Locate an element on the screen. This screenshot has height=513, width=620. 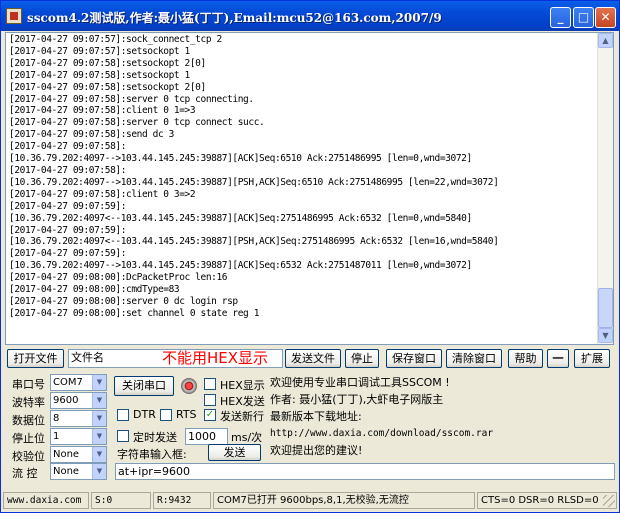
parity-value: None is located at coordinates (66, 454).